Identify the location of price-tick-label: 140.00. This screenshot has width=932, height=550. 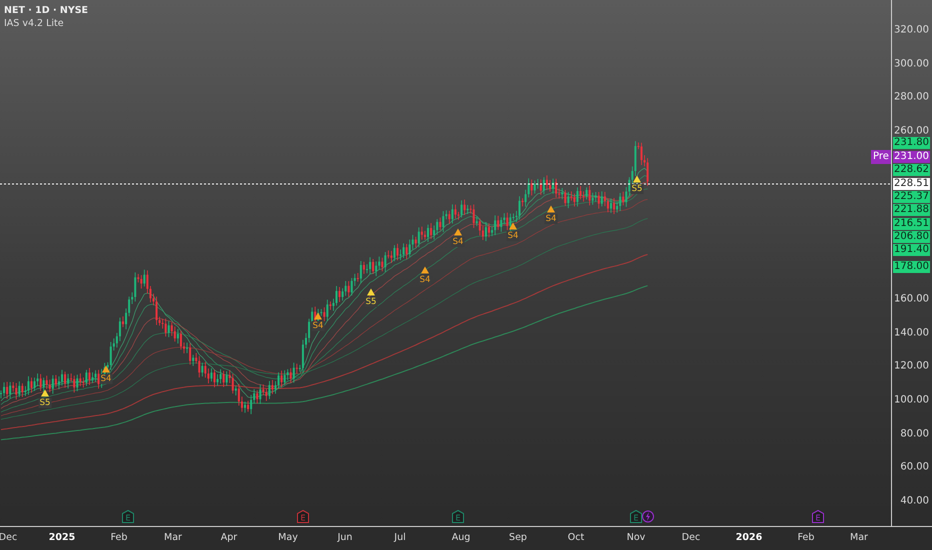
(911, 332).